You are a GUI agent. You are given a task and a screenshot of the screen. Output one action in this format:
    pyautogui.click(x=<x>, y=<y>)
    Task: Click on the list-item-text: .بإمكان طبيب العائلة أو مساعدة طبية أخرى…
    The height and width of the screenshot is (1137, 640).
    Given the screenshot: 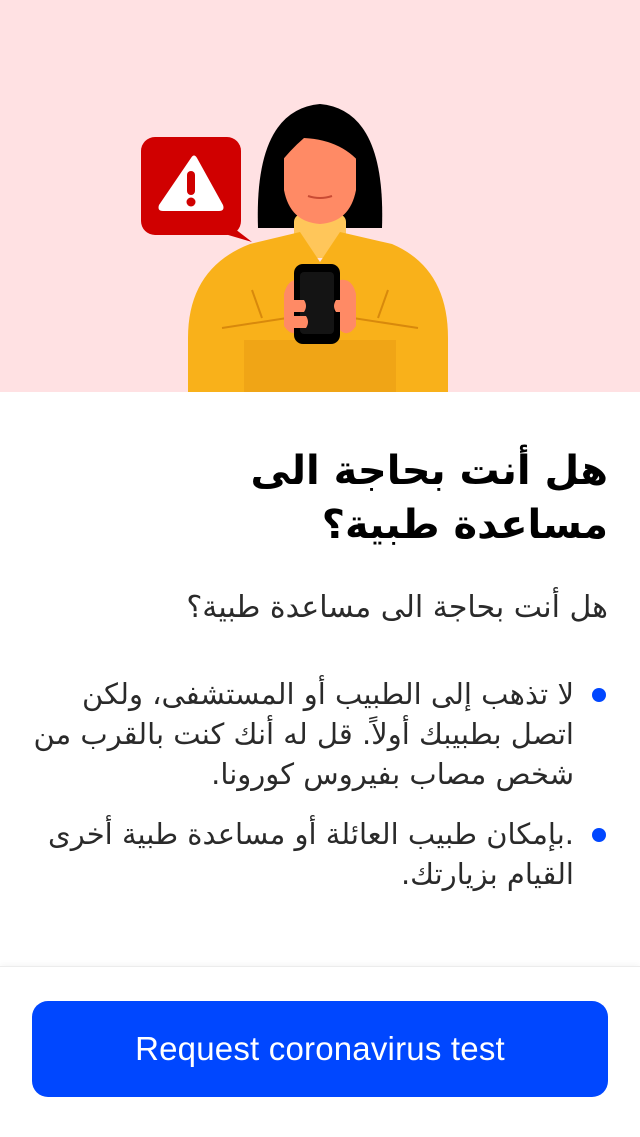 What is the action you would take?
    pyautogui.click(x=311, y=854)
    